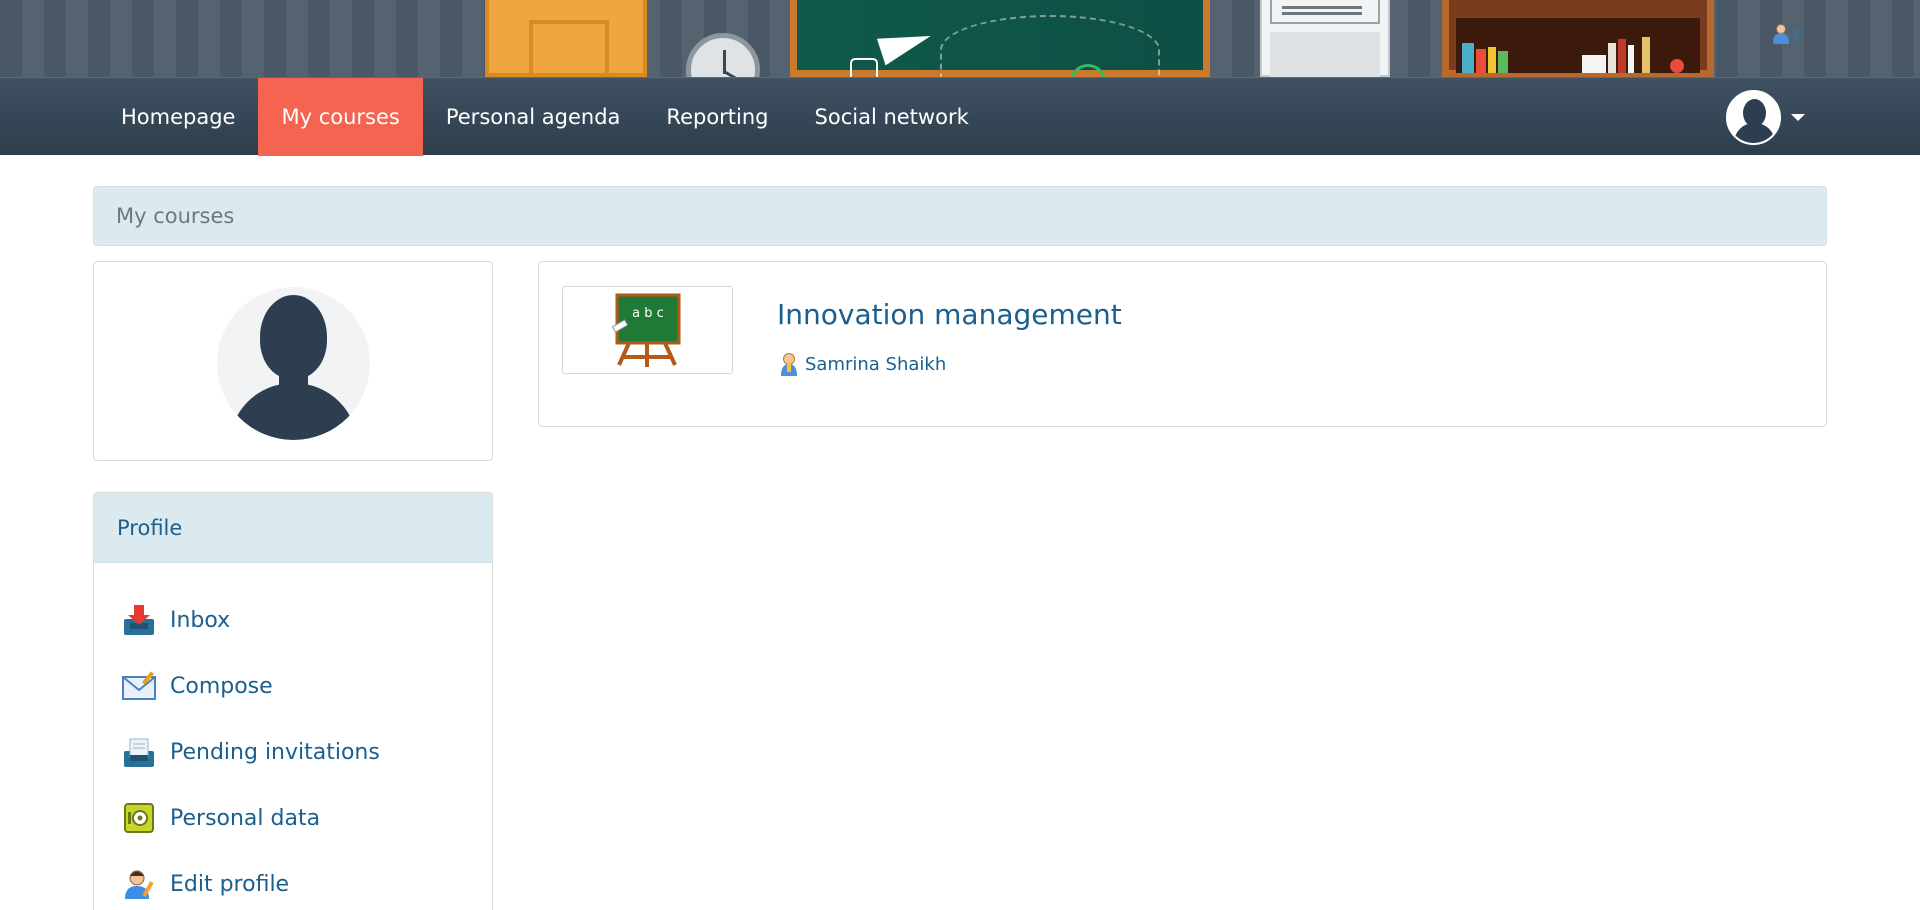 This screenshot has width=1920, height=910. Describe the element at coordinates (275, 752) in the screenshot. I see `profile-item-label: Pending invitations` at that location.